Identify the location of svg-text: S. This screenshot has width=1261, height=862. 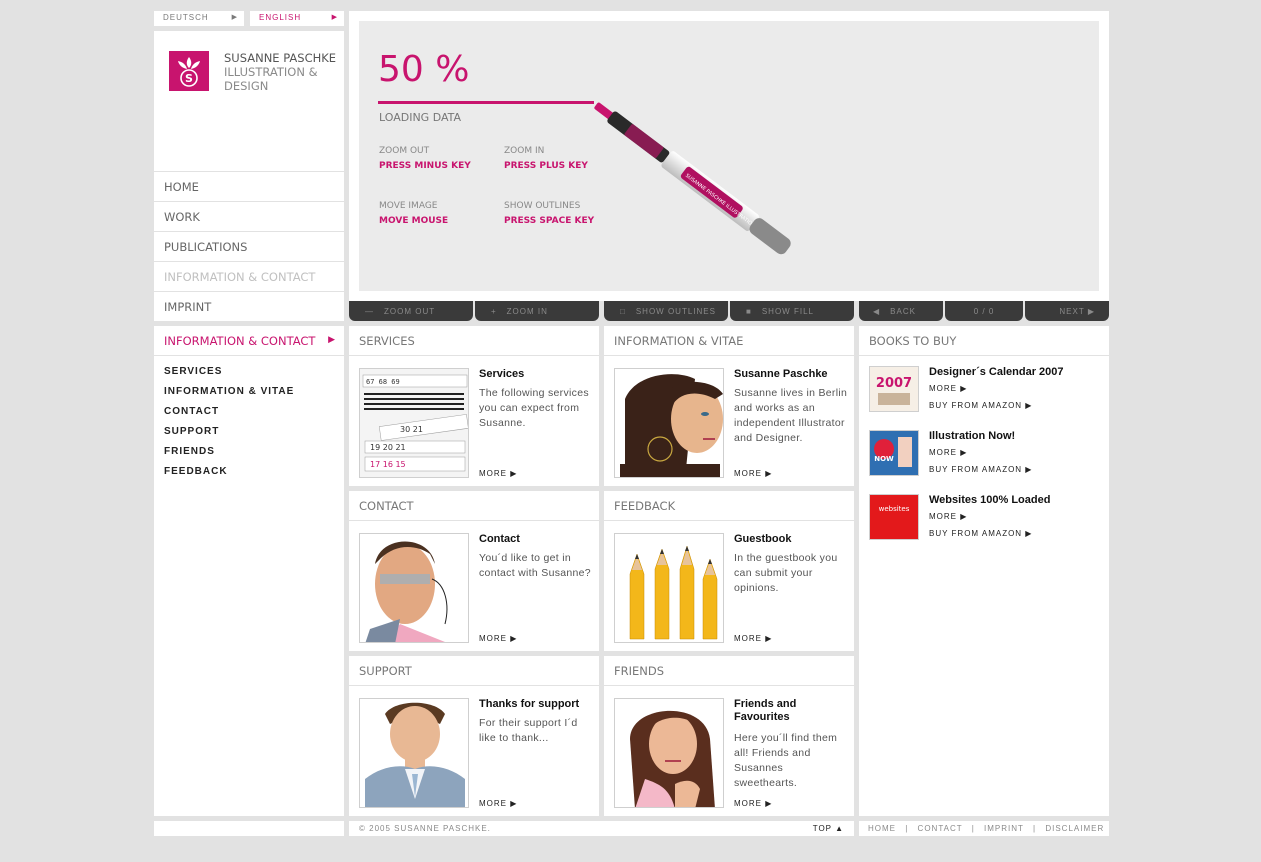
(189, 78).